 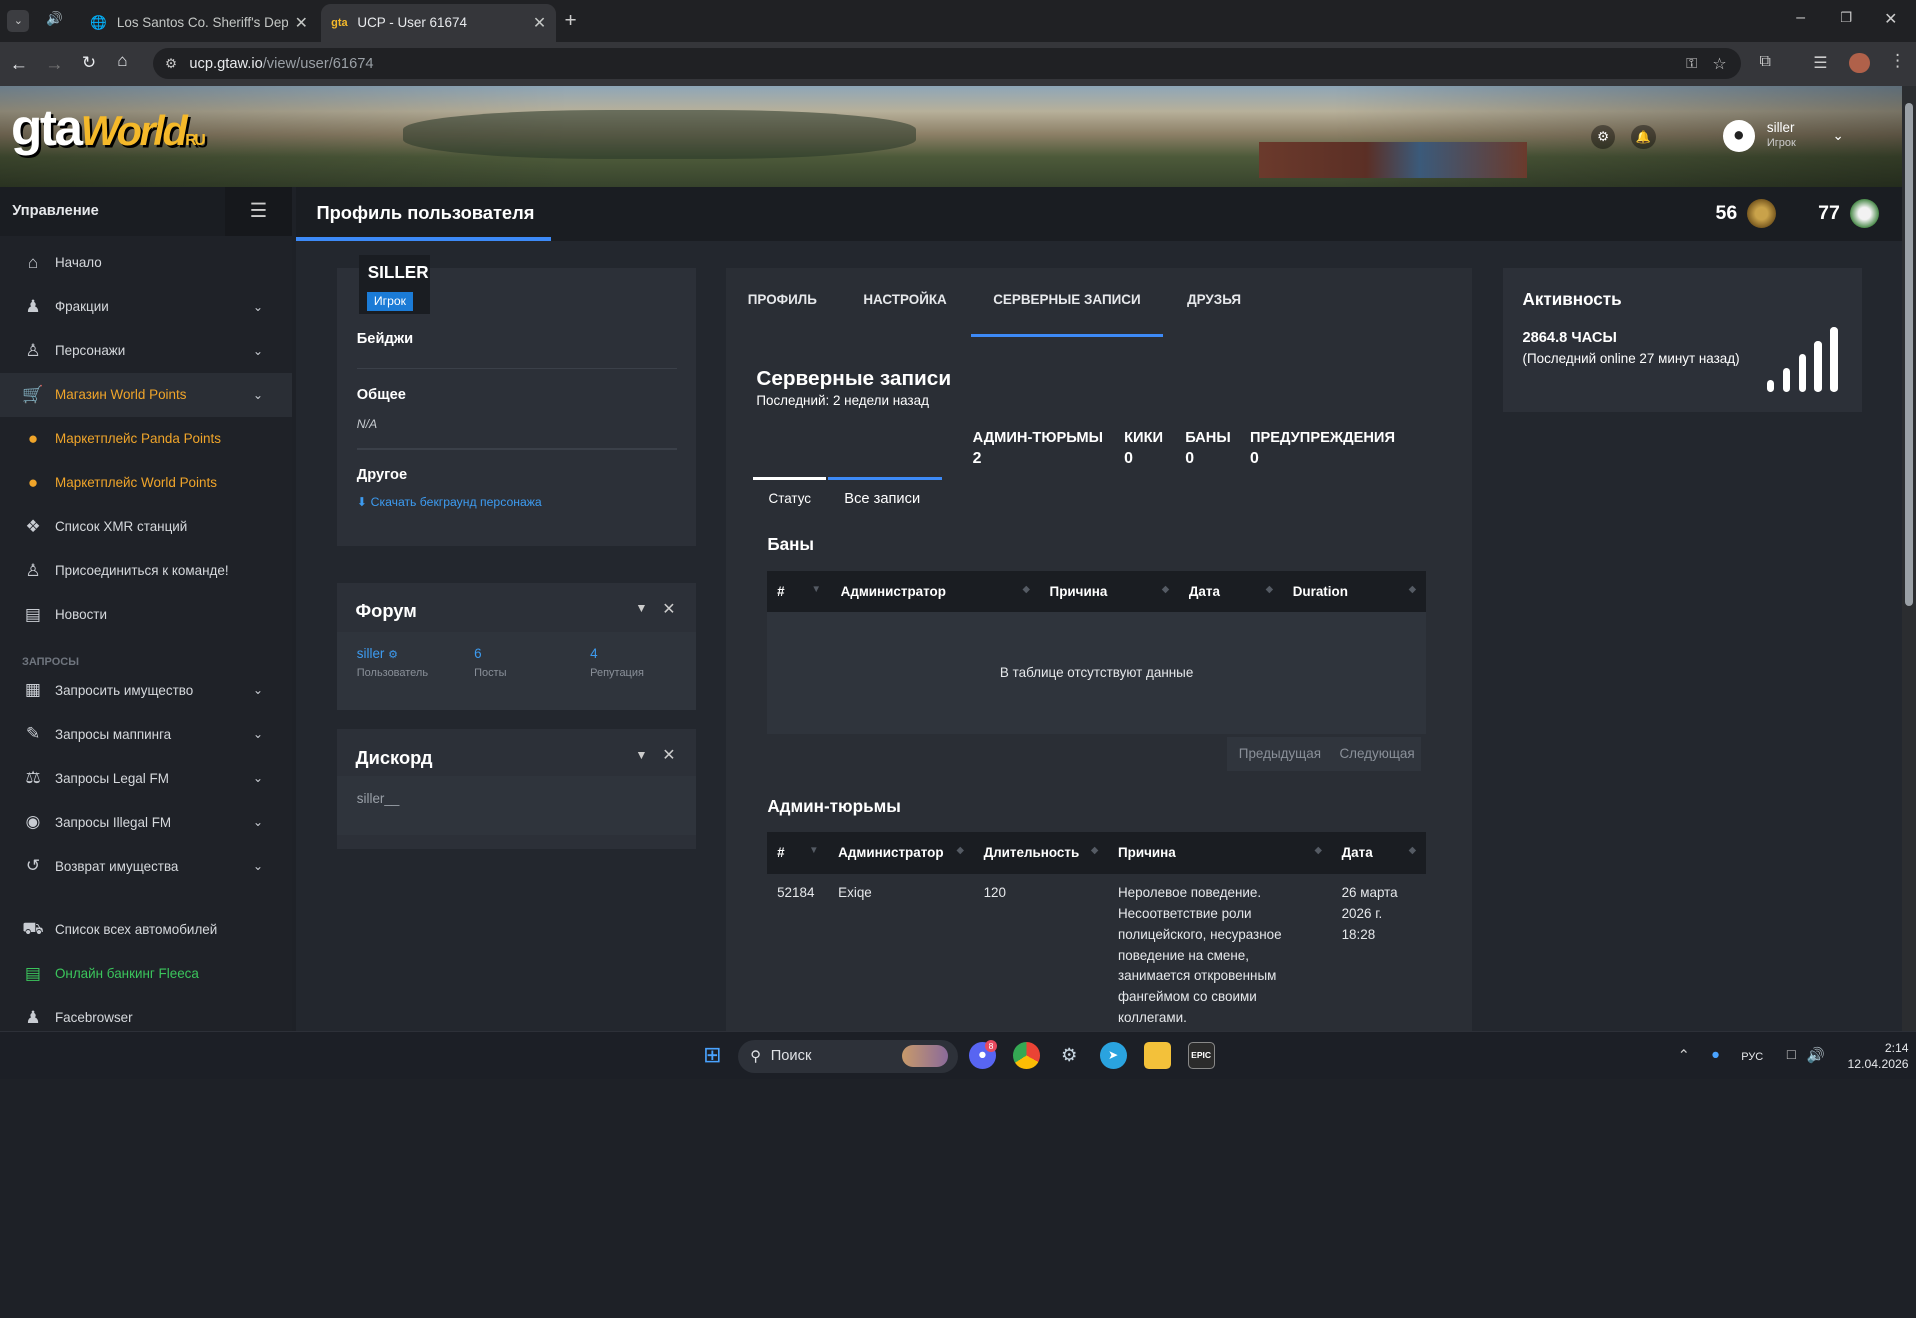 I want to click on records-title: Серверные записи, so click(x=854, y=378).